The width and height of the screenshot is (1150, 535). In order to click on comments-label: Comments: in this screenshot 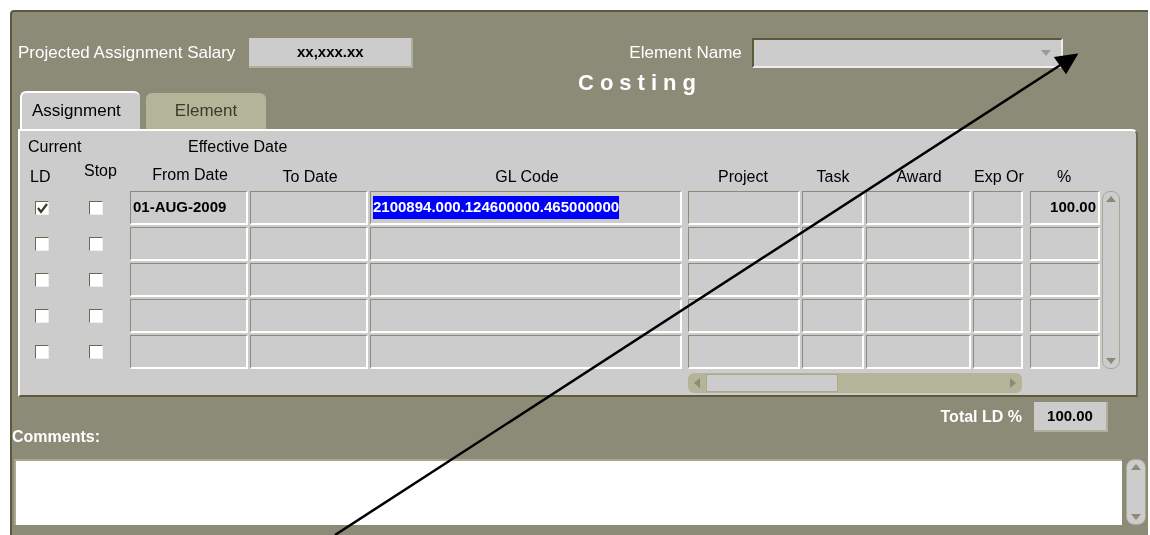, I will do `click(56, 437)`.